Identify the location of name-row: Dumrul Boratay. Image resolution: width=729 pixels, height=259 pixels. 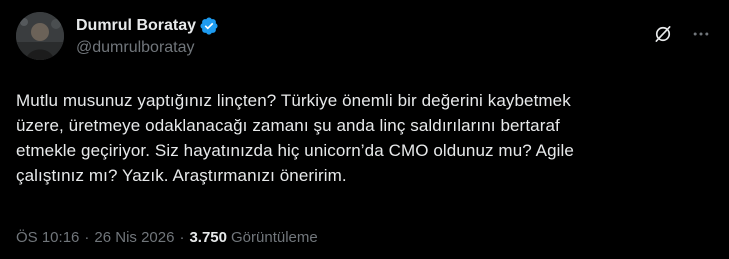
(147, 26).